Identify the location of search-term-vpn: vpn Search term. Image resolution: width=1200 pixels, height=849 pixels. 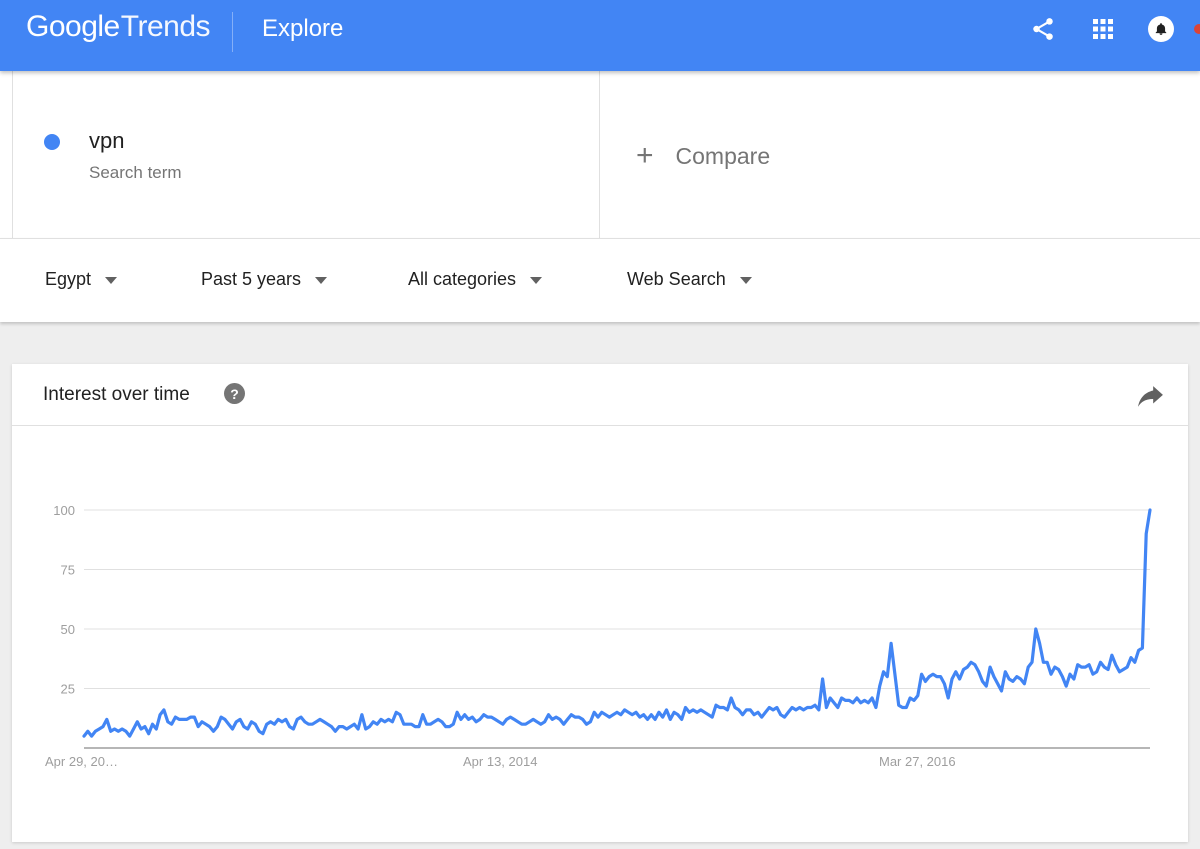
(306, 155).